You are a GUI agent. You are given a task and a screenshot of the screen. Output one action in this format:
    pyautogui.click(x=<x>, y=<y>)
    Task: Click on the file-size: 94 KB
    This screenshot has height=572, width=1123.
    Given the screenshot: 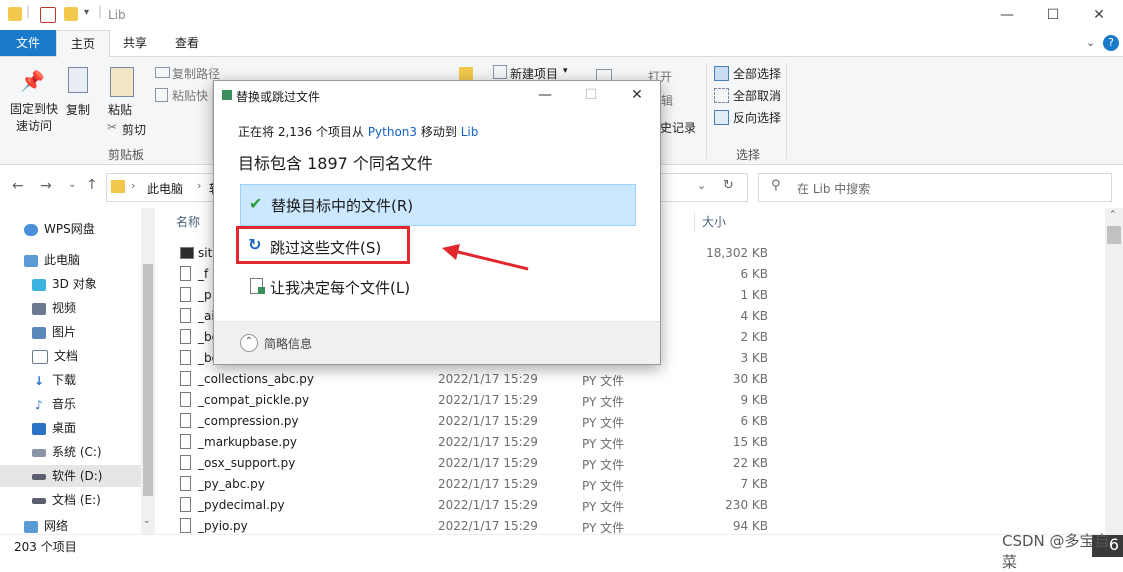 What is the action you would take?
    pyautogui.click(x=750, y=526)
    